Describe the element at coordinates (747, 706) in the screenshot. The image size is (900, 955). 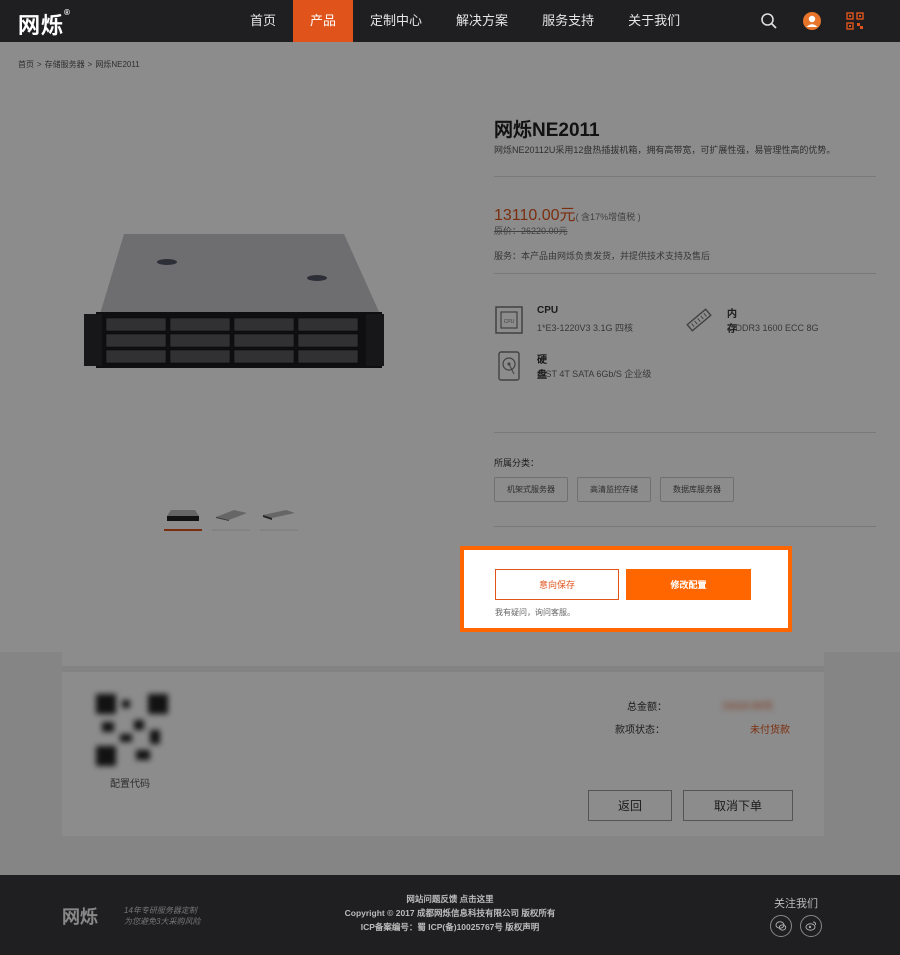
I see `total-amount-value: 13110.00元` at that location.